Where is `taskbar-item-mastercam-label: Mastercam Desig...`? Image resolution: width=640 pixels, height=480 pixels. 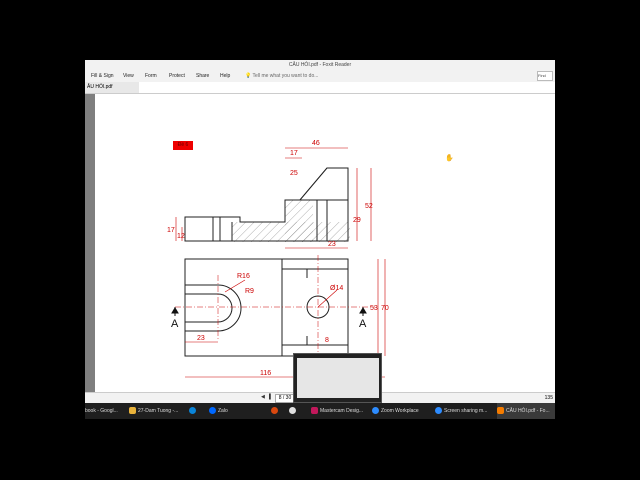
taskbar-item-mastercam-label: Mastercam Desig... is located at coordinates (342, 411).